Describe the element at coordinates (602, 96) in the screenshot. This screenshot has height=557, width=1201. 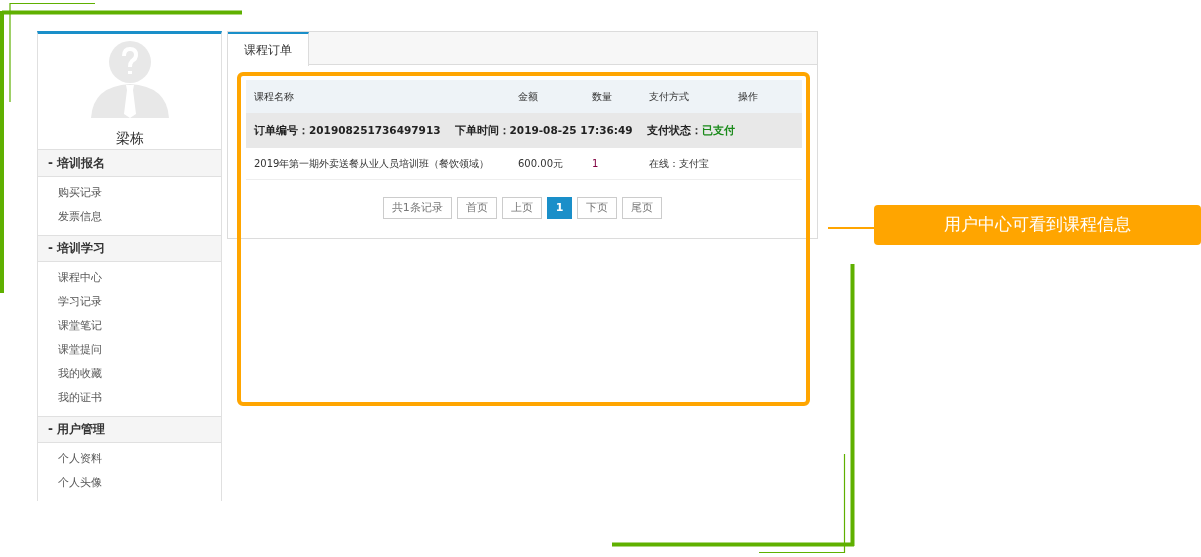
I see `column-header: 数量` at that location.